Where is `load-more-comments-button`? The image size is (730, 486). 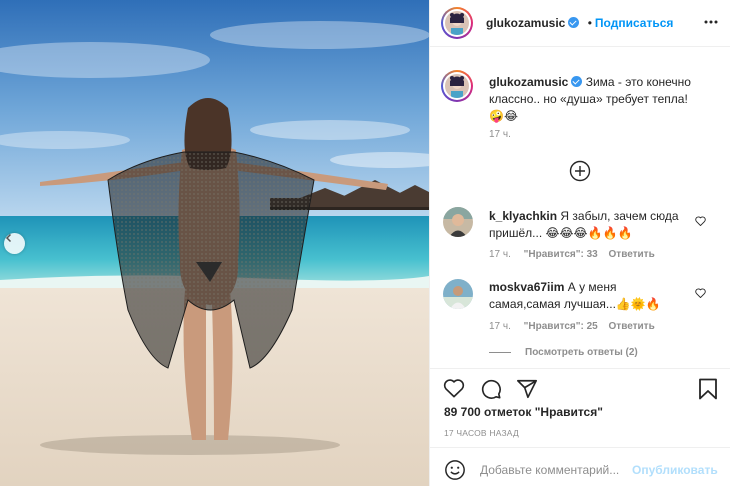
load-more-comments-button is located at coordinates (580, 171).